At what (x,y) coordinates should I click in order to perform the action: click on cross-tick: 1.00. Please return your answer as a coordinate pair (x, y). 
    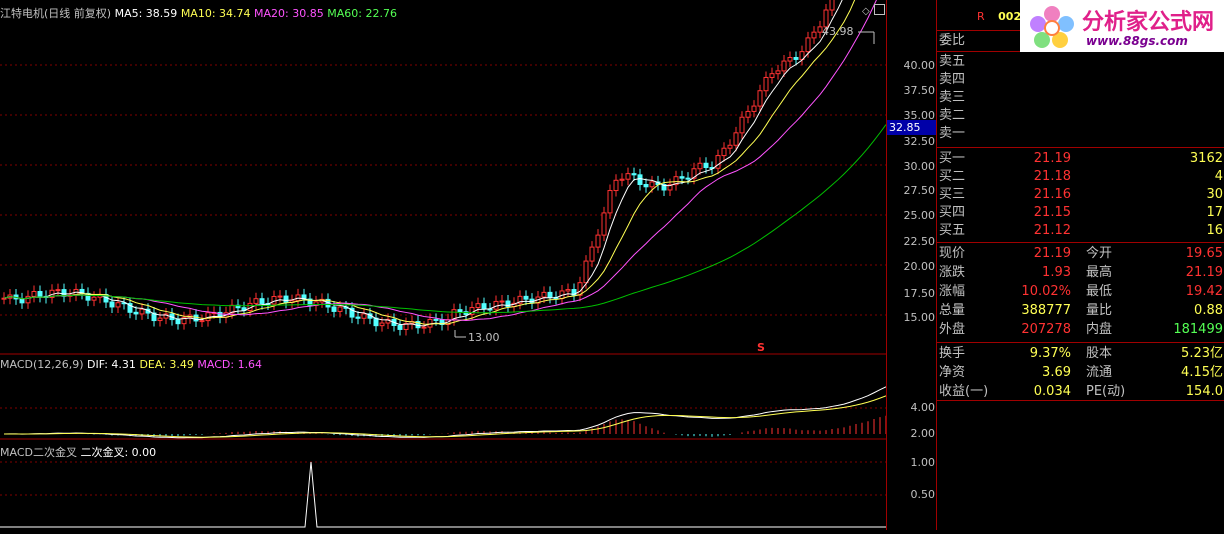
    Looking at the image, I should click on (923, 462).